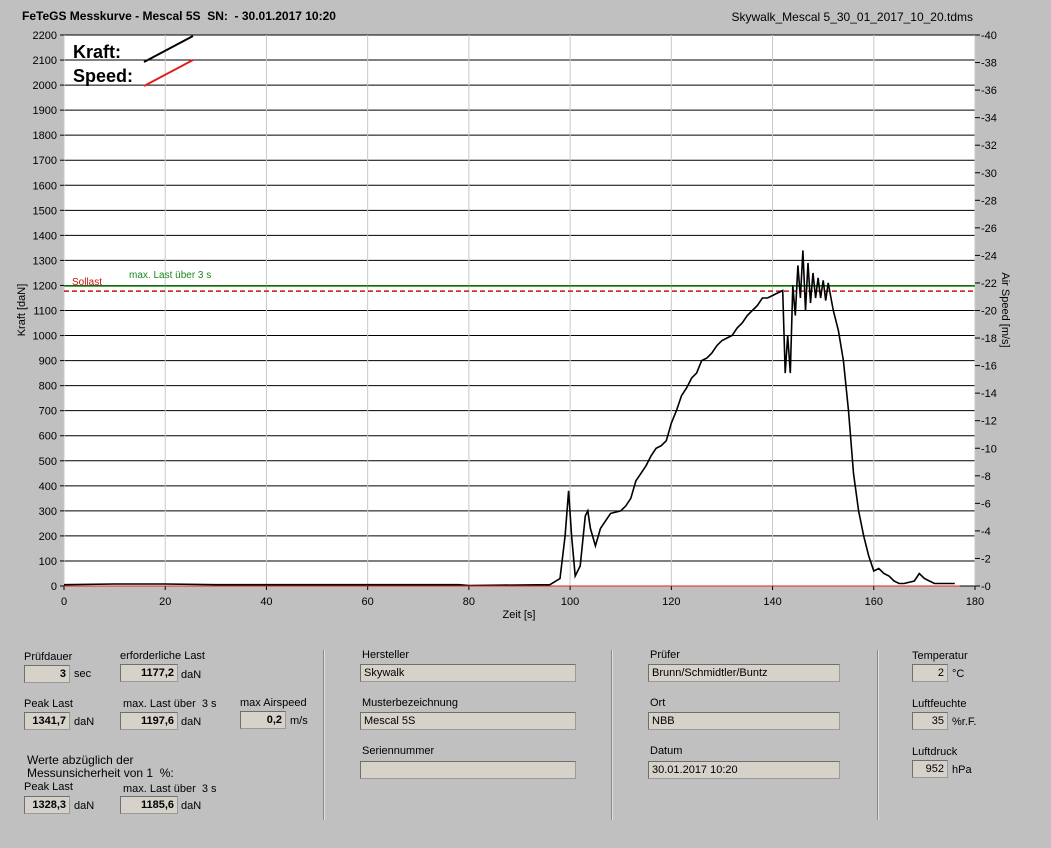  Describe the element at coordinates (149, 805) in the screenshot. I see `max-last-2-field: 1185,6` at that location.